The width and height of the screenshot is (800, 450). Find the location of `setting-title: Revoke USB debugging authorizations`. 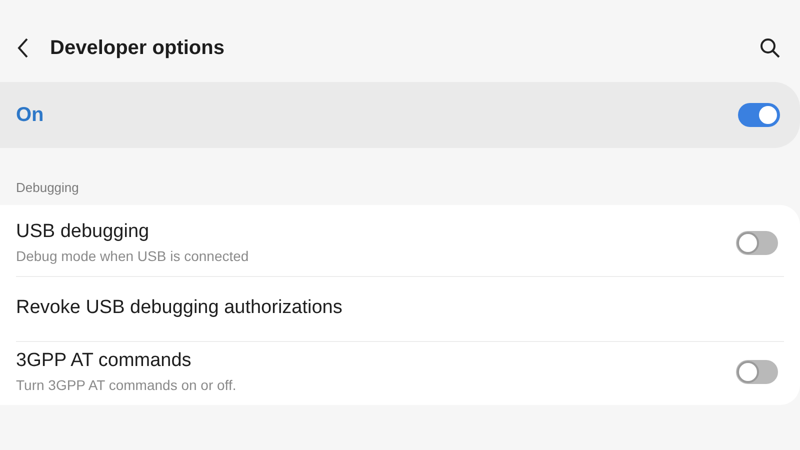

setting-title: Revoke USB debugging authorizations is located at coordinates (179, 308).